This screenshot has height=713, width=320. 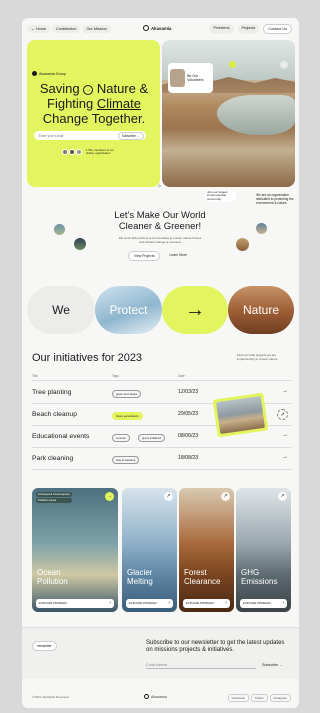 I want to click on card-chips: Endangered Oceanography Pollution Issues, so click(x=54, y=497).